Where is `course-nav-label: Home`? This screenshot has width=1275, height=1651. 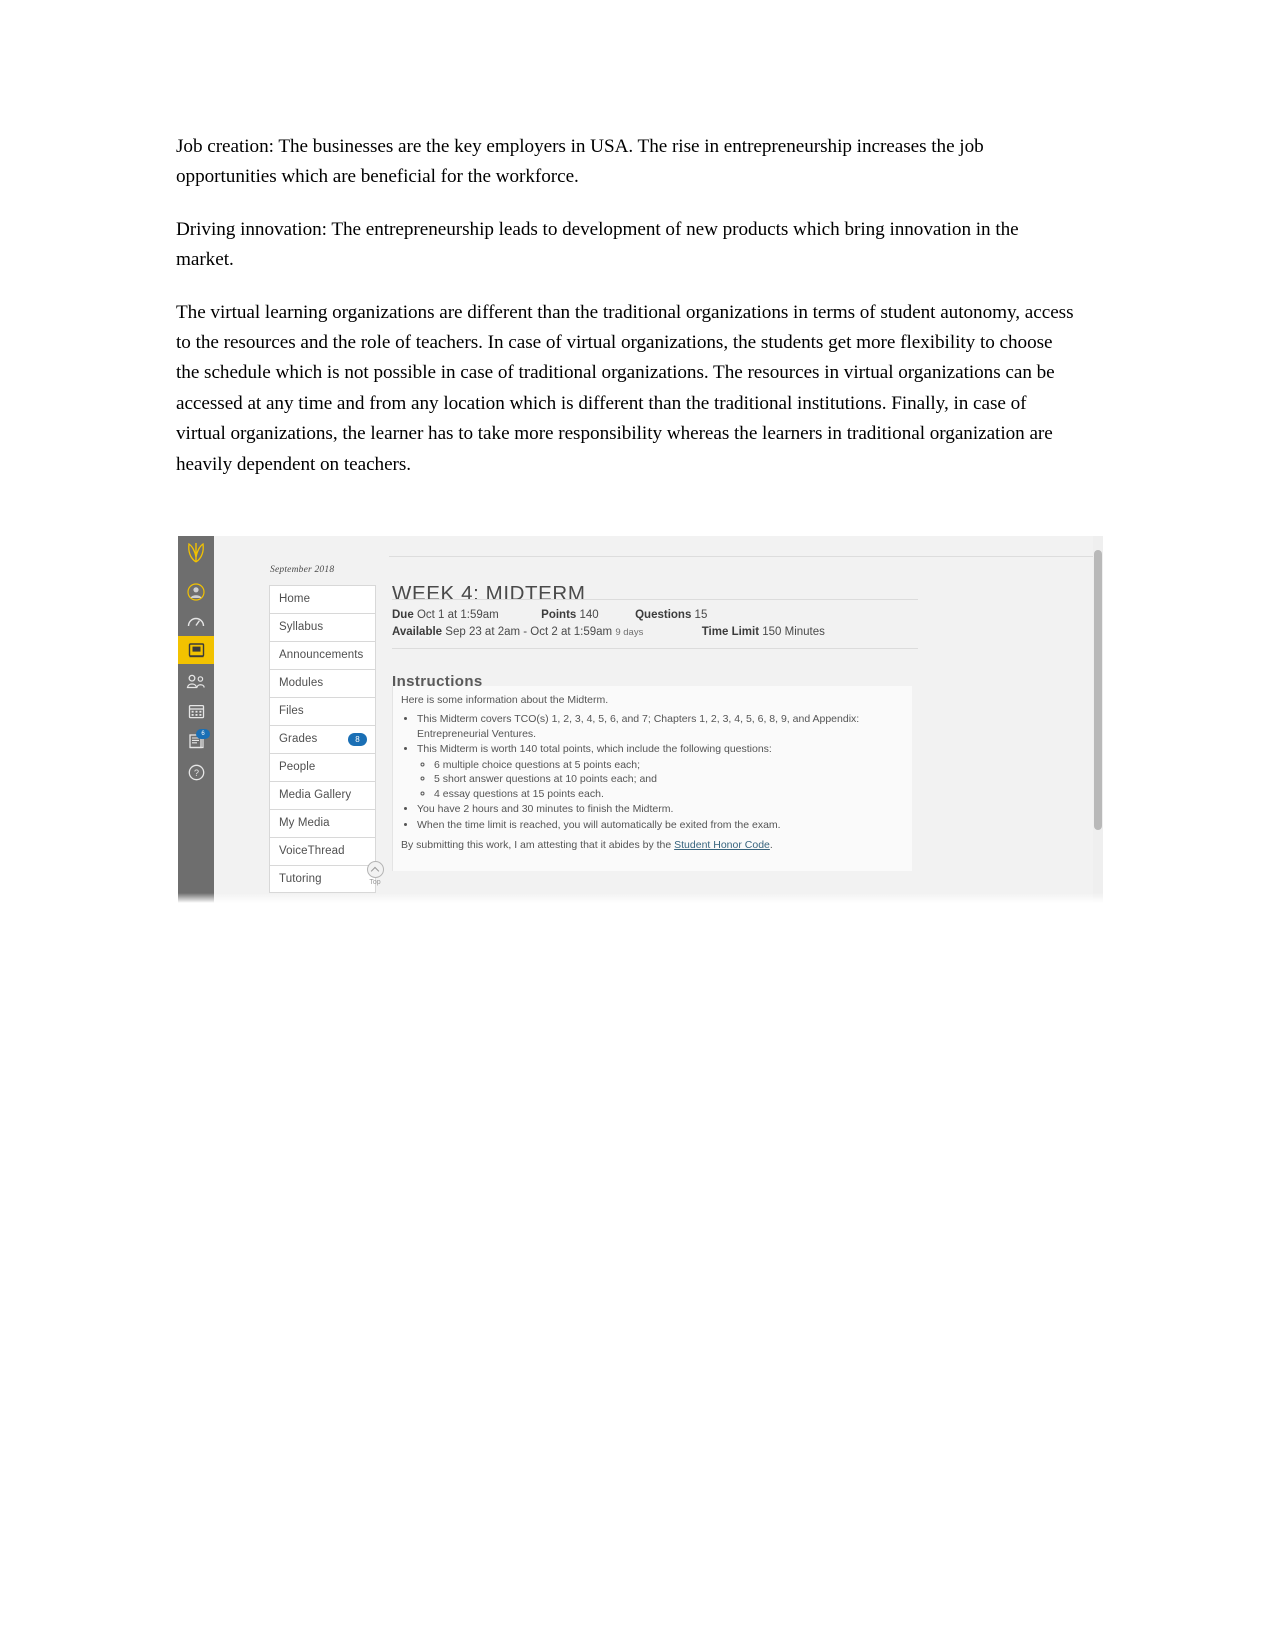
course-nav-label: Home is located at coordinates (295, 599).